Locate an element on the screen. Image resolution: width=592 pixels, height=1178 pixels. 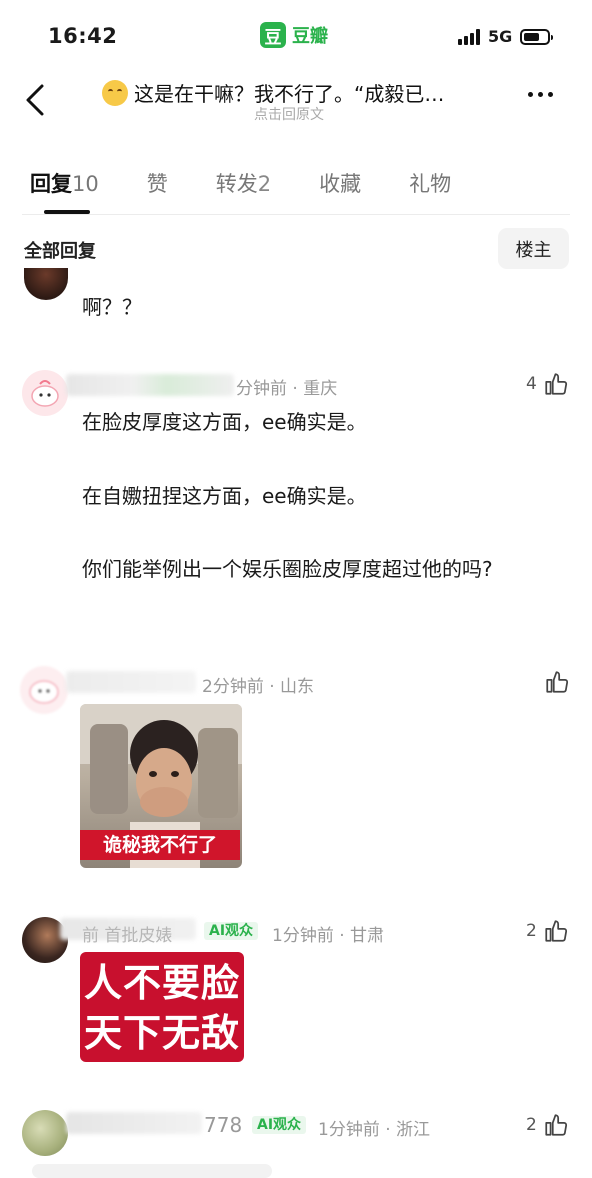
tab-replies: 回复10 is located at coordinates (64, 183).